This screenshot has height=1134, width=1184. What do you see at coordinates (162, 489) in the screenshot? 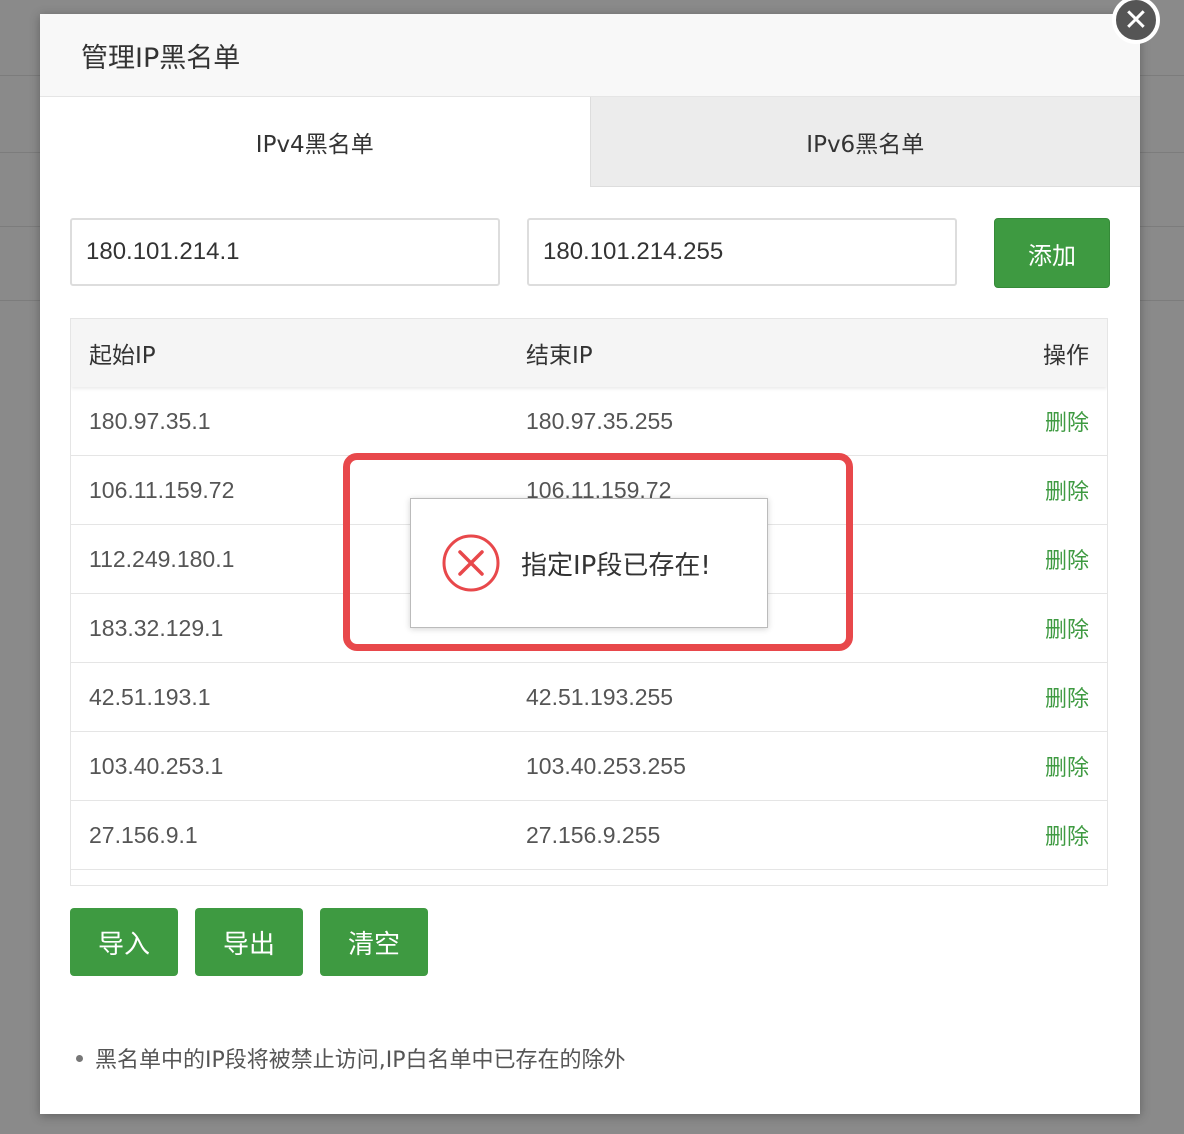
I see `cell-start-ip: 106.11.159.72` at bounding box center [162, 489].